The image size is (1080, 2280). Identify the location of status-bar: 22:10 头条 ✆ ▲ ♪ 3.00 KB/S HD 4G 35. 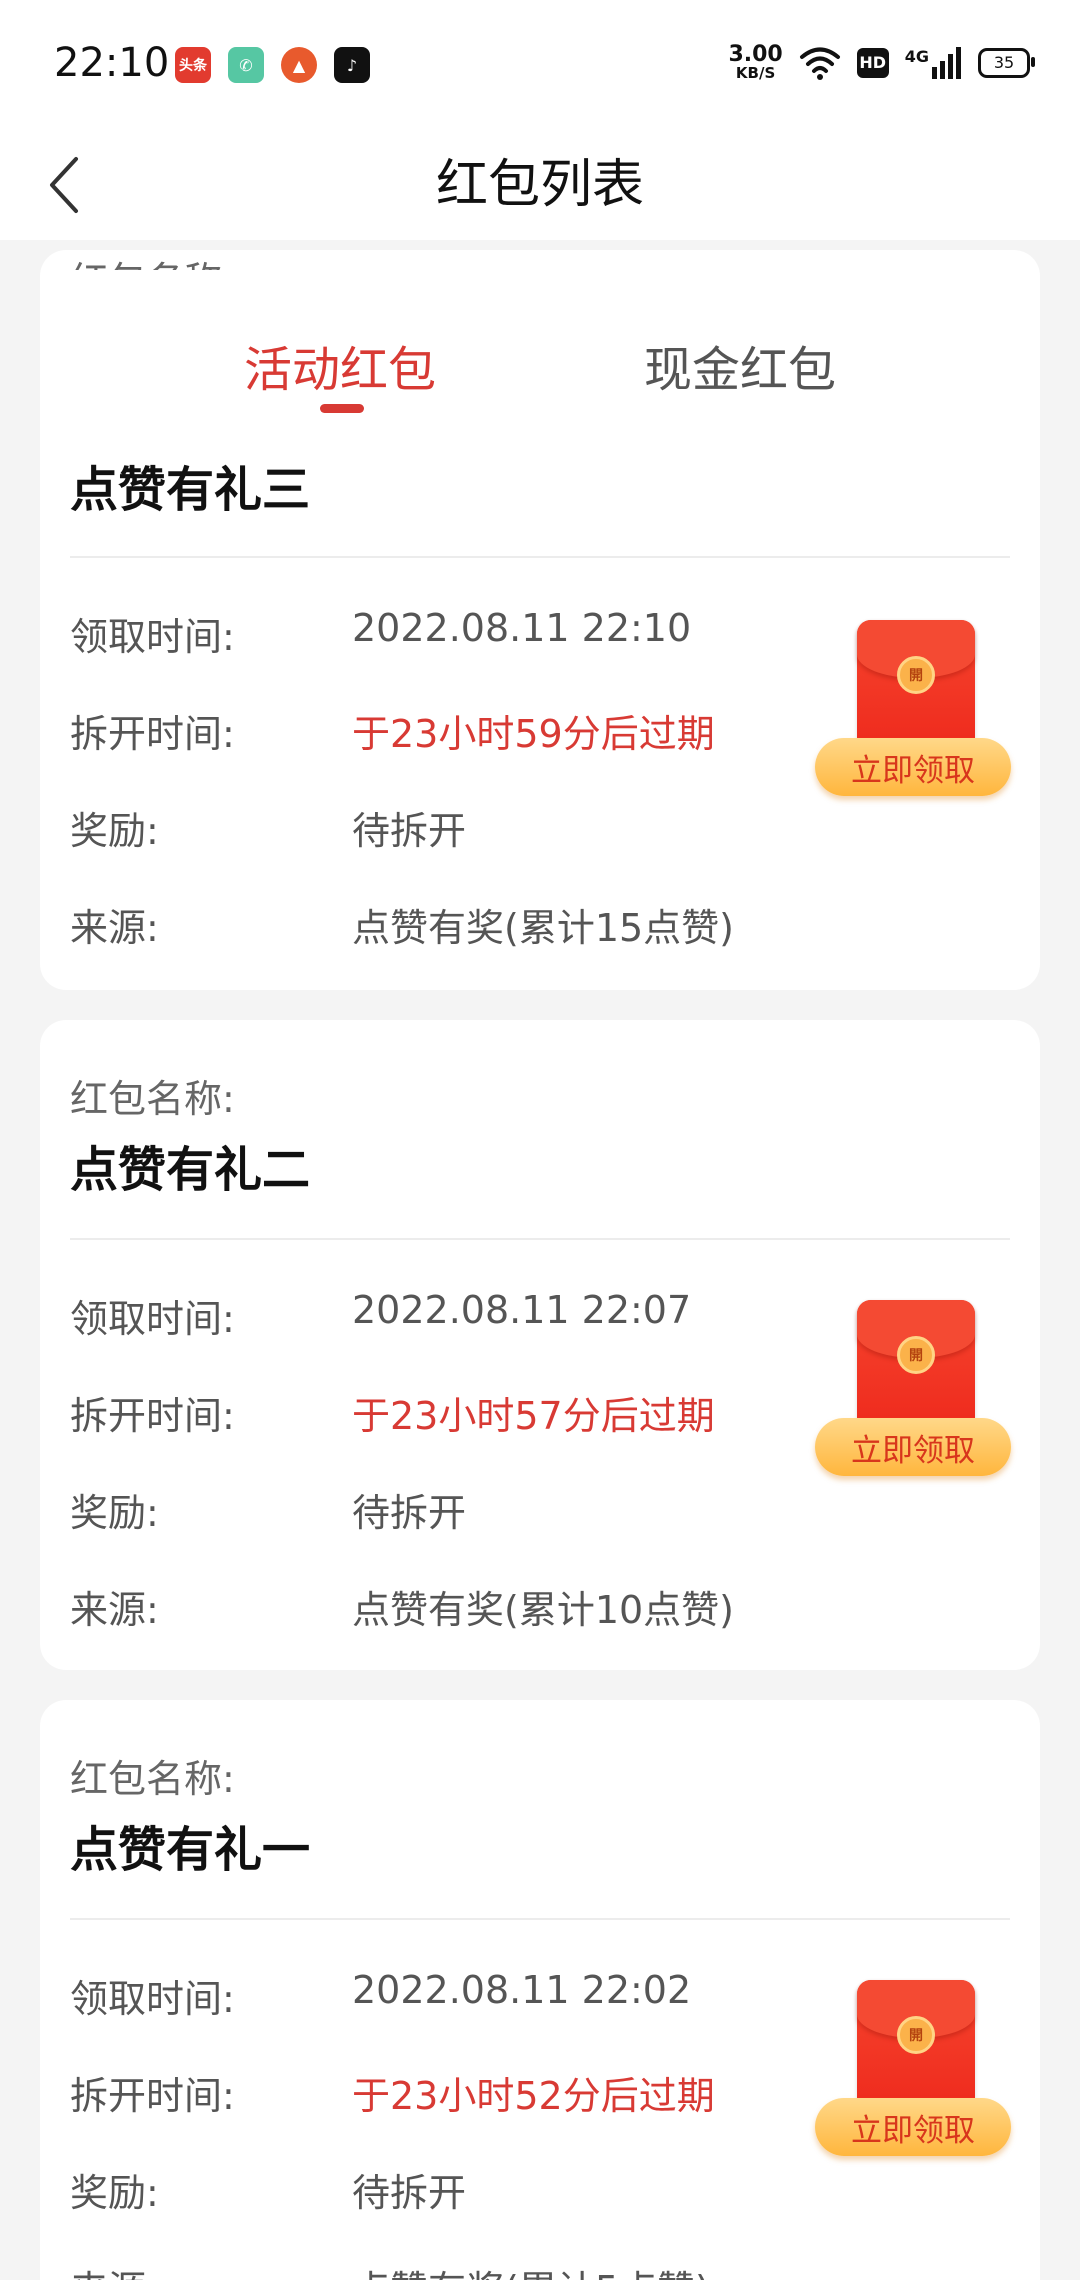
(540, 65).